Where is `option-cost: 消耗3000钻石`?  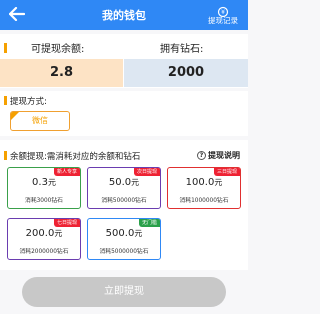
option-cost: 消耗3000钻石 is located at coordinates (44, 201).